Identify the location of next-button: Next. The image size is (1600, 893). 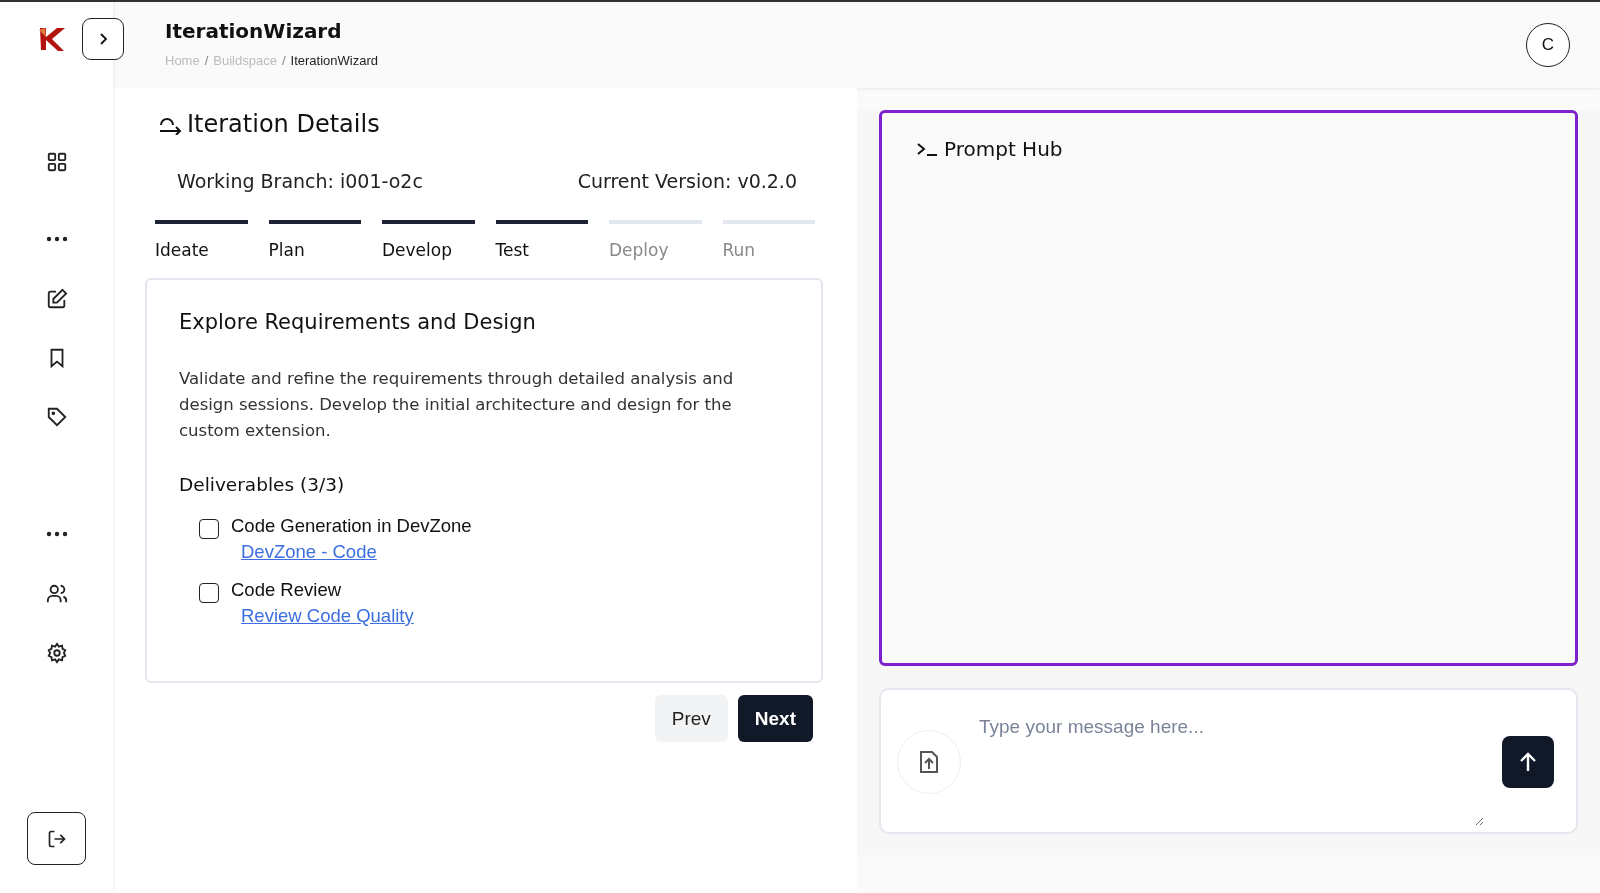
(775, 718).